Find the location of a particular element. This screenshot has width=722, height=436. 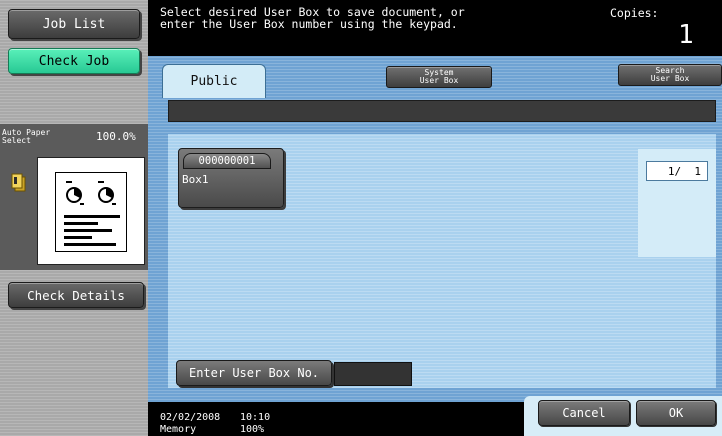

document-preview is located at coordinates (91, 211).